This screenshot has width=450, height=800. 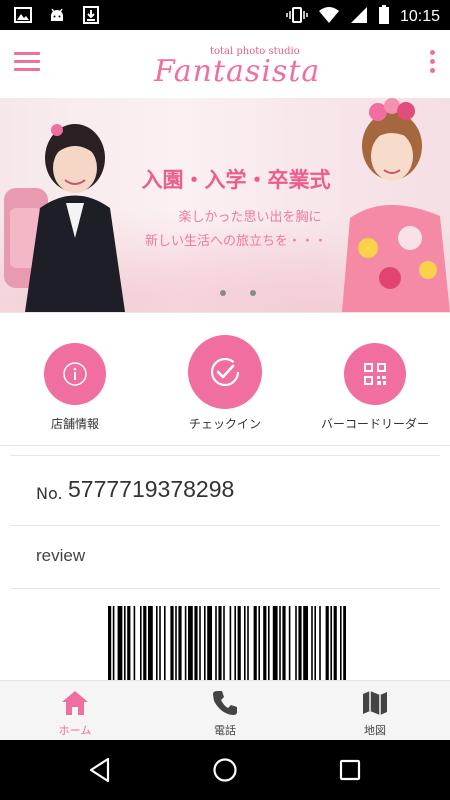 What do you see at coordinates (75, 730) in the screenshot?
I see `nav-home-label: ホーム` at bounding box center [75, 730].